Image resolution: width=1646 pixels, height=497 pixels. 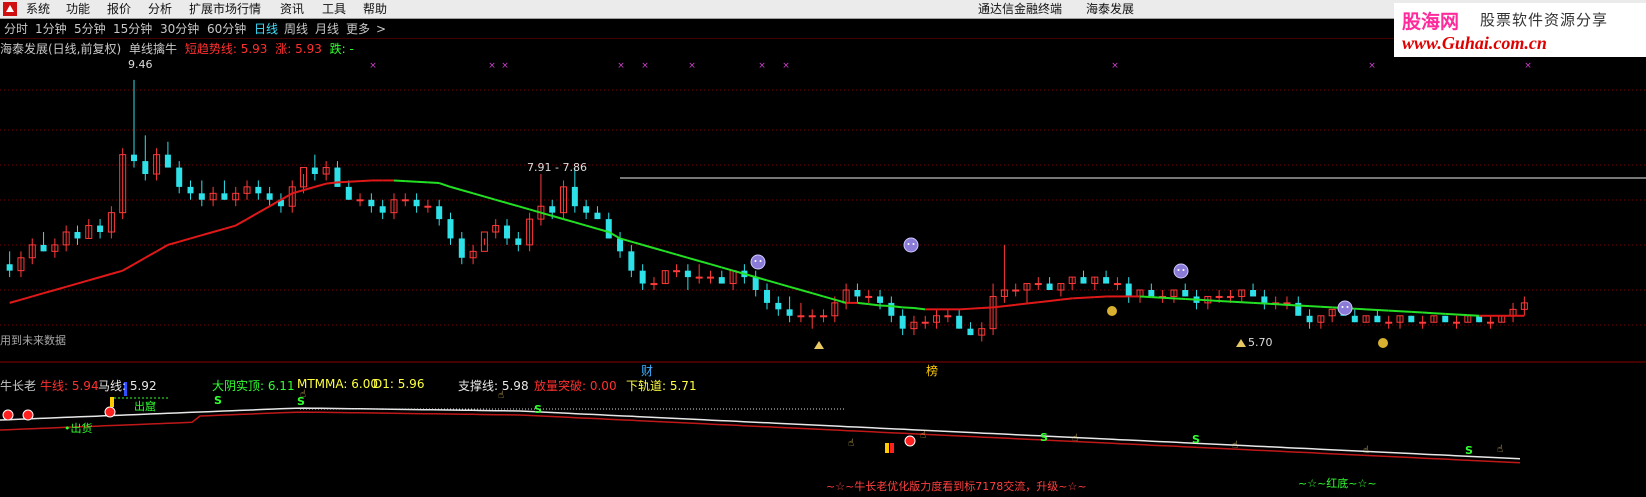 What do you see at coordinates (375, 9) in the screenshot?
I see `menu-help: 帮助` at bounding box center [375, 9].